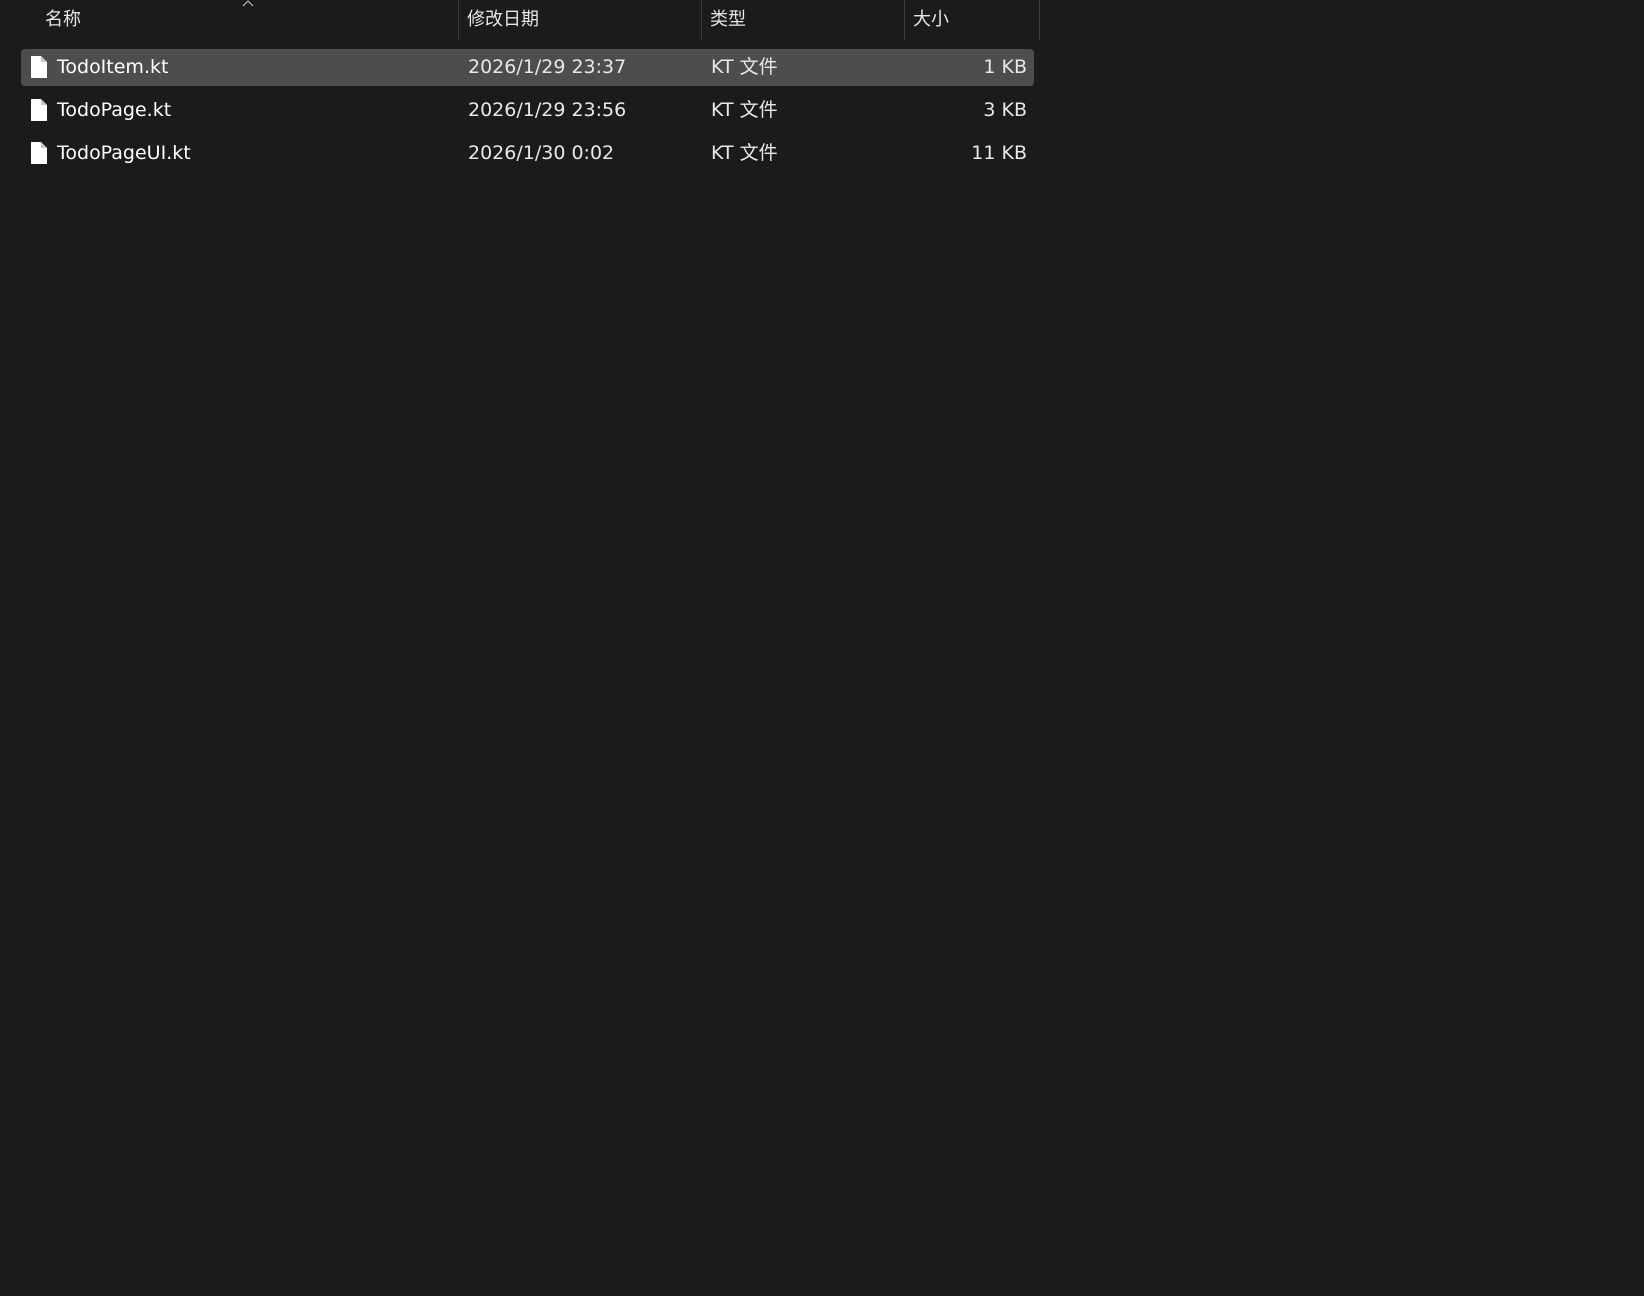 This screenshot has height=1296, width=1644. I want to click on column-header-bar: 名称 修改日期 类型 大小, so click(520, 20).